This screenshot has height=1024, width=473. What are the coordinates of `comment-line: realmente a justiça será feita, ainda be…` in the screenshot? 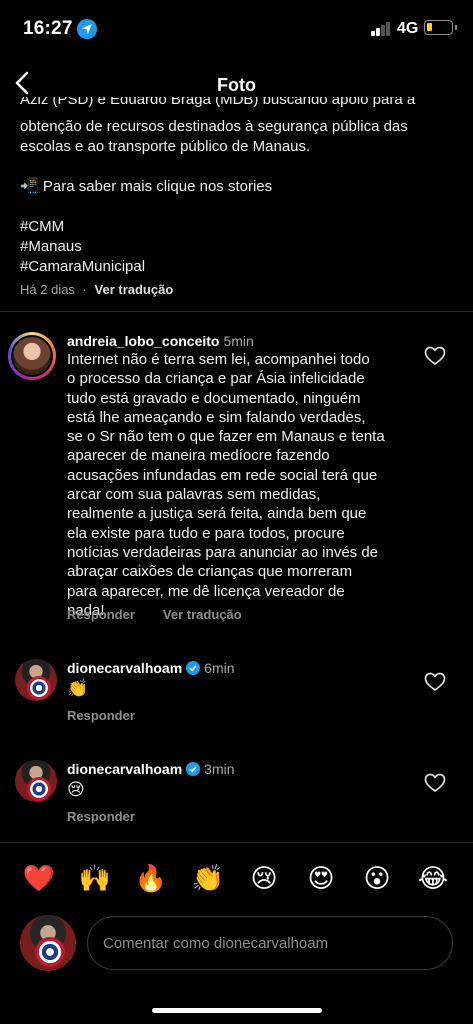 It's located at (217, 514).